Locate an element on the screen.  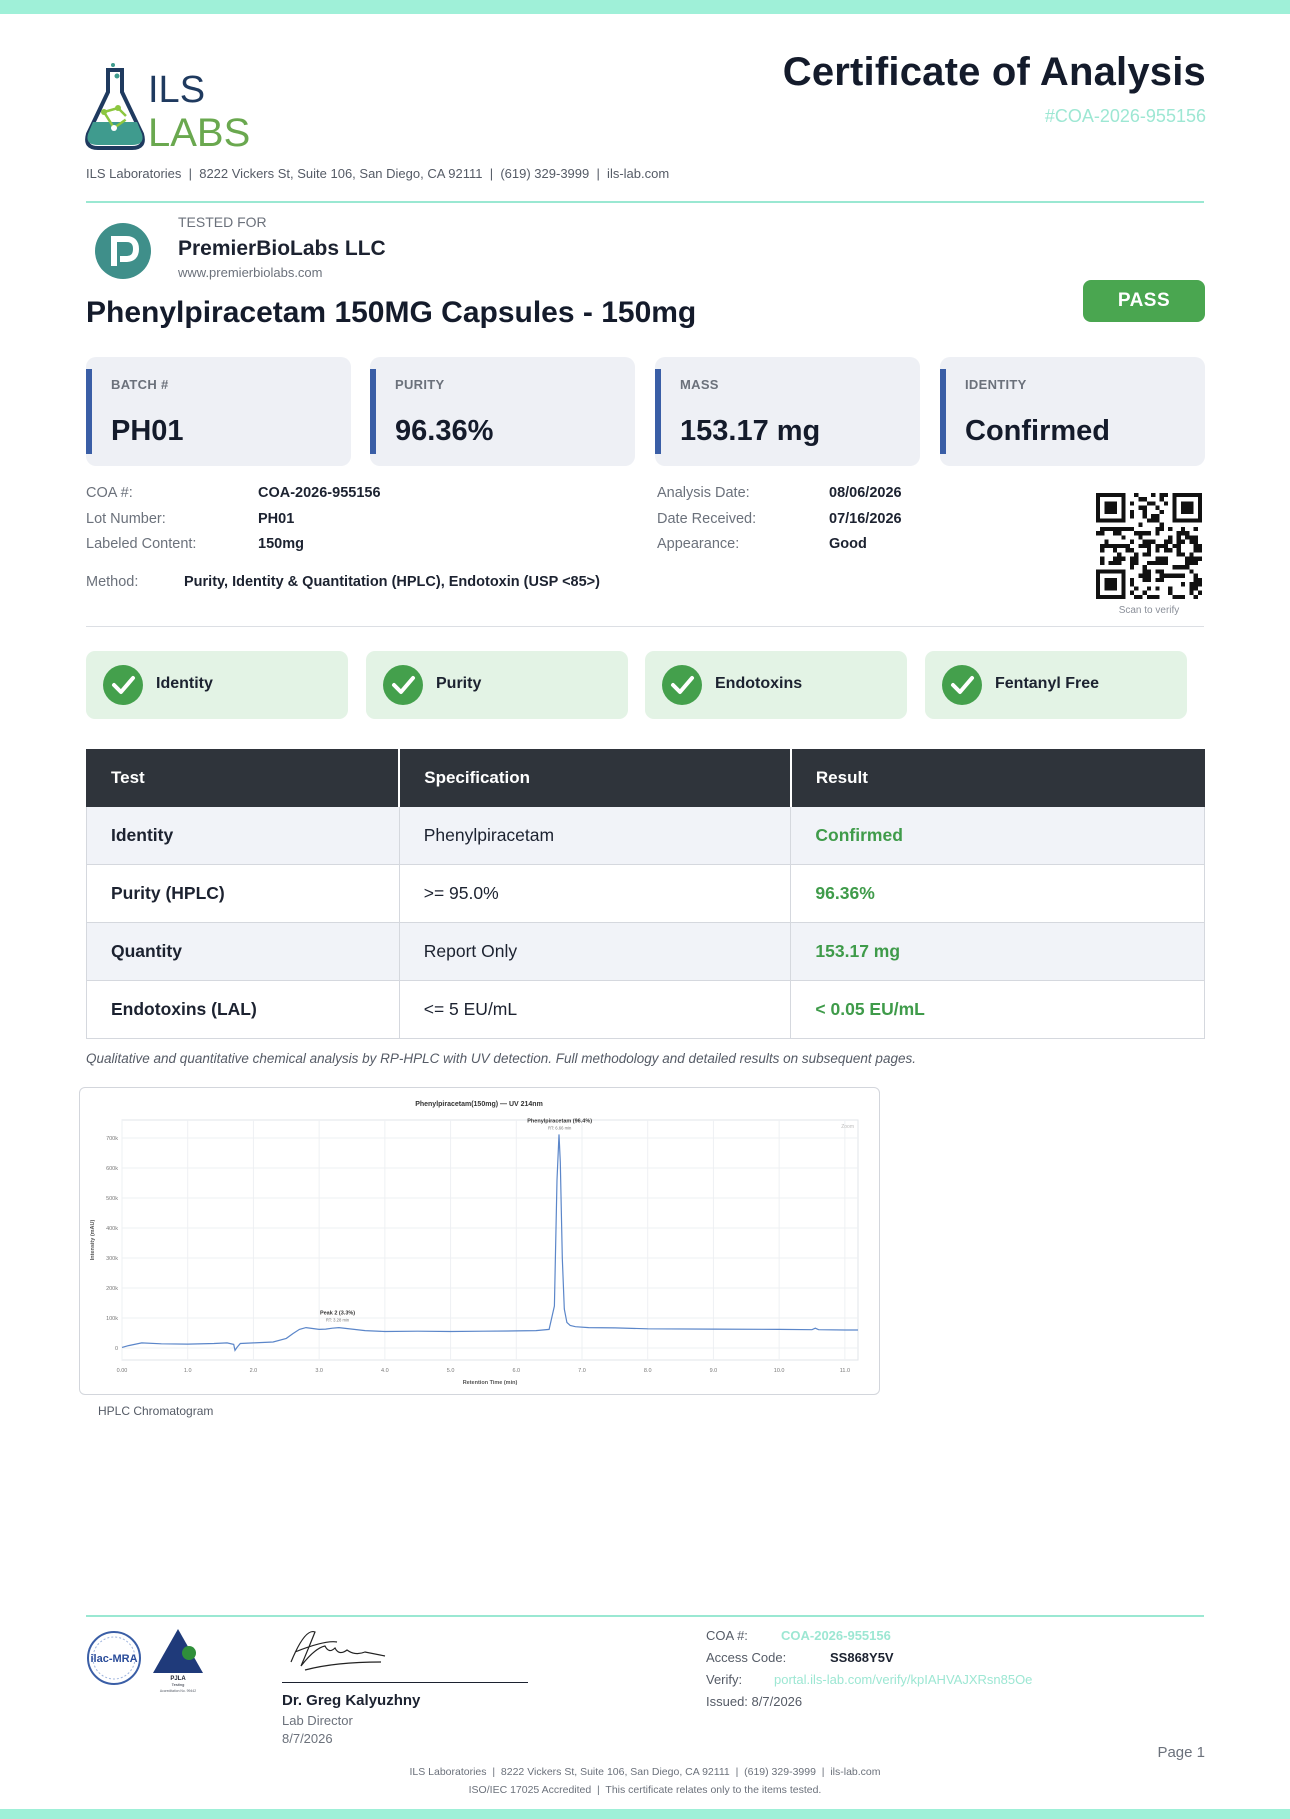
column-header-result: Result is located at coordinates (997, 778).